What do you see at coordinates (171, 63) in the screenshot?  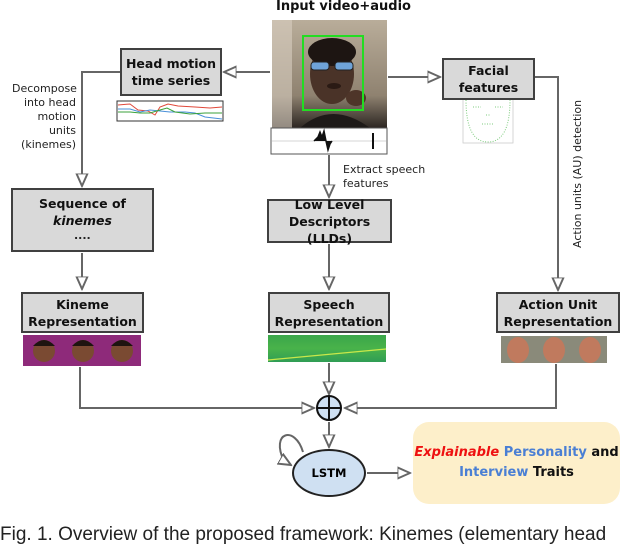 I see `node-label: Head motion` at bounding box center [171, 63].